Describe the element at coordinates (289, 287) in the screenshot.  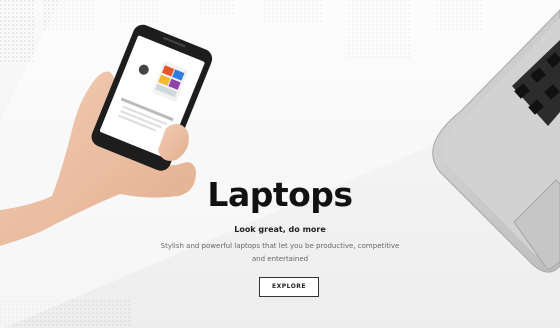
I see `explore-button: EXPLORE` at that location.